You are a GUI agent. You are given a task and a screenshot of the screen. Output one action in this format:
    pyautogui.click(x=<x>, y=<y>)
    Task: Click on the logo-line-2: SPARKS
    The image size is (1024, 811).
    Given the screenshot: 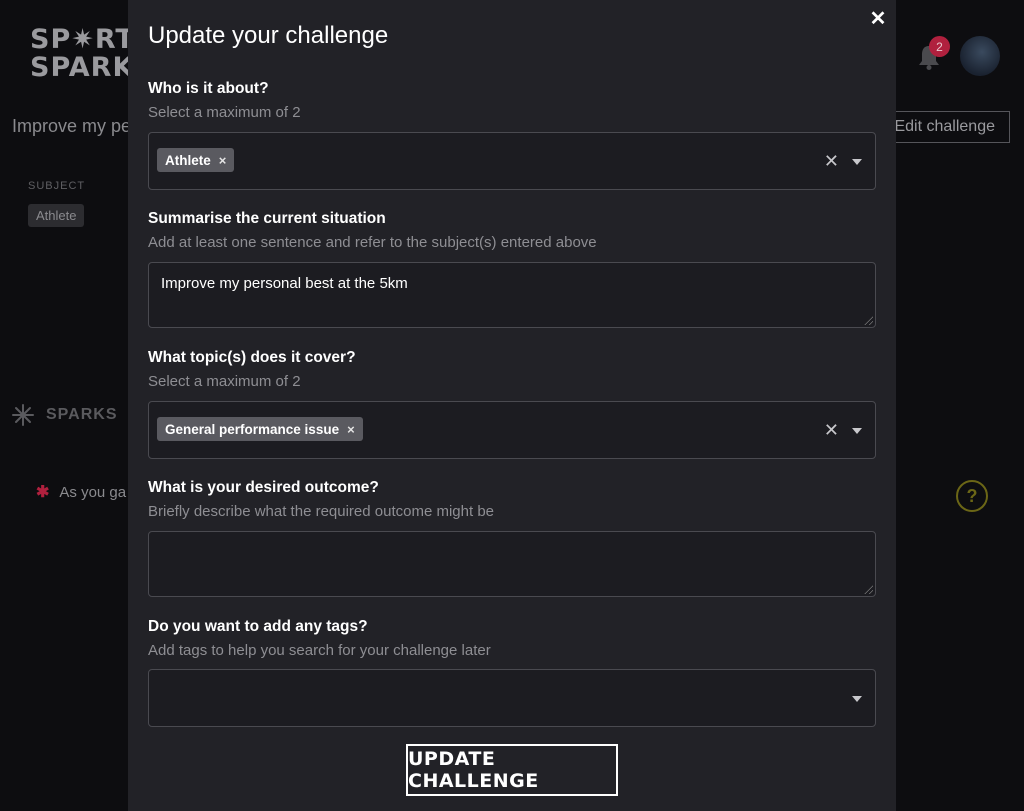 What is the action you would take?
    pyautogui.click(x=92, y=67)
    